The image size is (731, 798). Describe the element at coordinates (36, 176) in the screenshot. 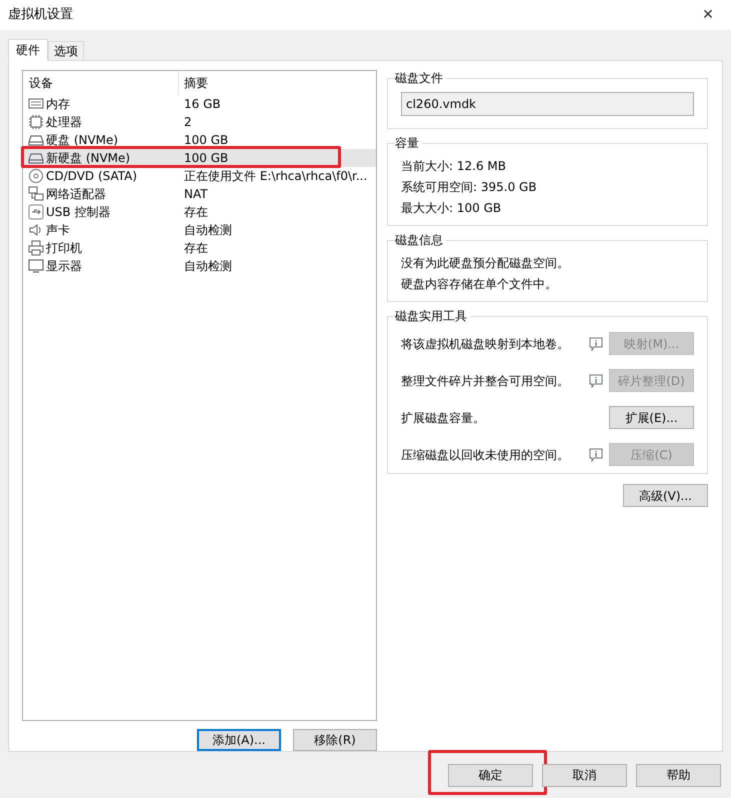

I see `disc-icon` at that location.